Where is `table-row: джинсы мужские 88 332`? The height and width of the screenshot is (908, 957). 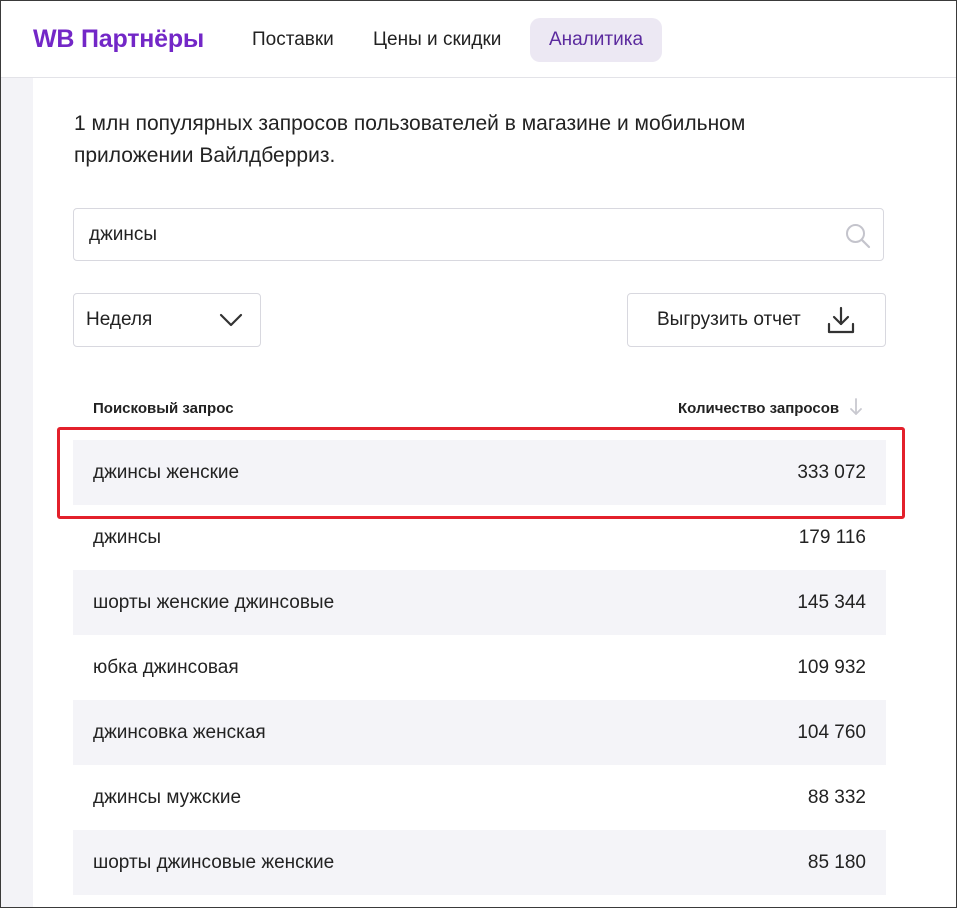
table-row: джинсы мужские 88 332 is located at coordinates (479, 797).